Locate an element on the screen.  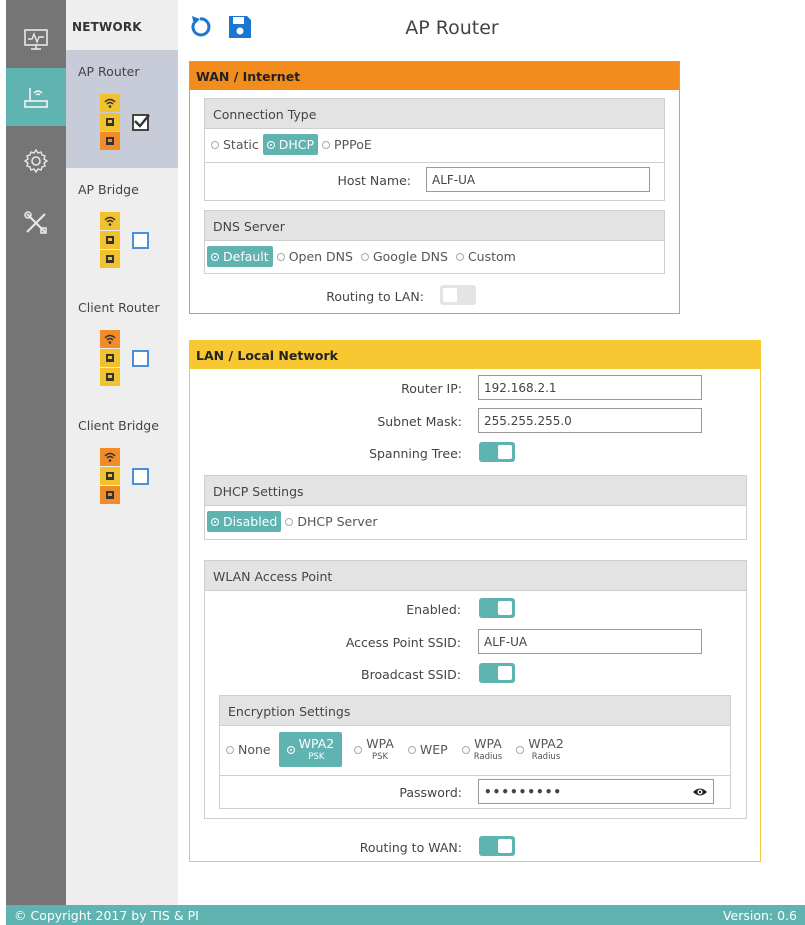
checkmark-icon is located at coordinates (142, 121).